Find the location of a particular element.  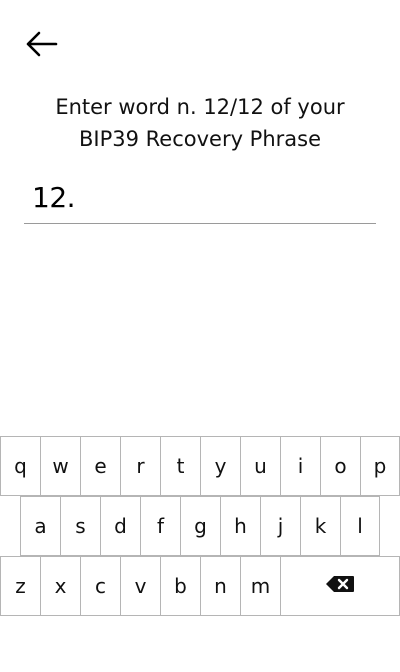

word-entry-row: 12. is located at coordinates (212, 198).